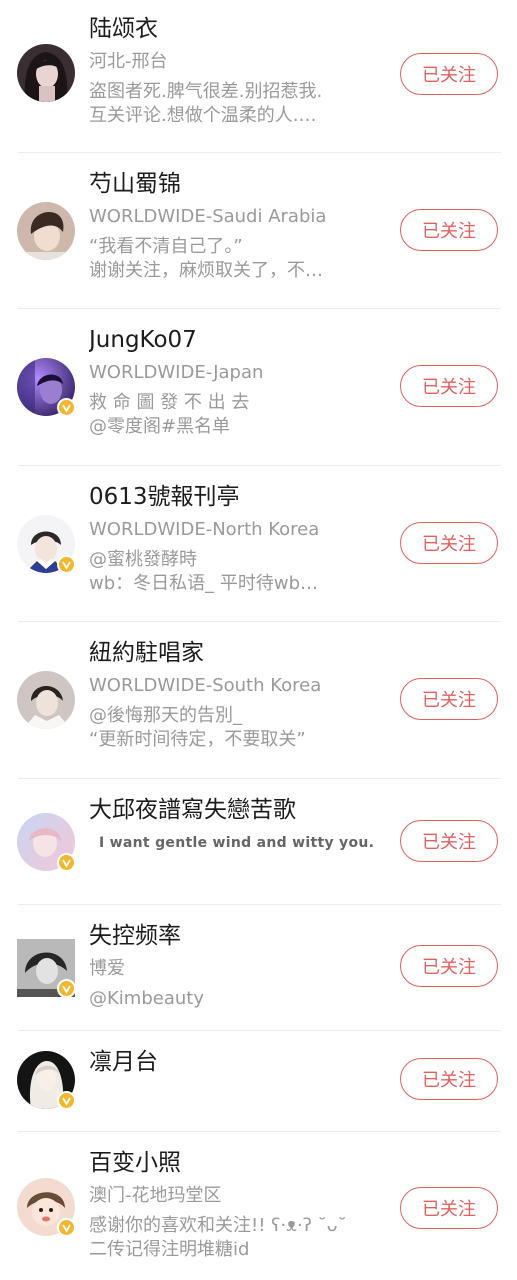 The width and height of the screenshot is (517, 1280). I want to click on user-name: 凛月台, so click(228, 1062).